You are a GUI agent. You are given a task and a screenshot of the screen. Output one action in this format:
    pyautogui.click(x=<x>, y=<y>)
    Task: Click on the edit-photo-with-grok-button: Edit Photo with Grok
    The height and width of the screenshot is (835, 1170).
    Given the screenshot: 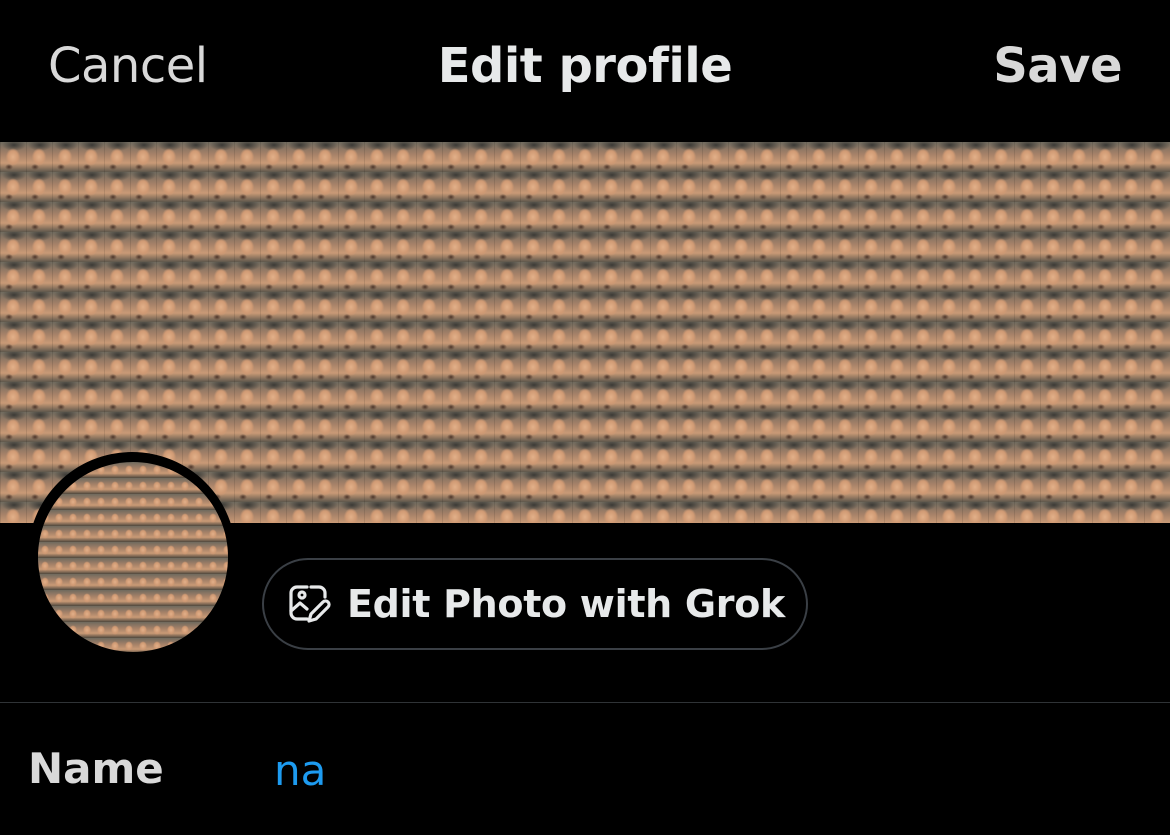 What is the action you would take?
    pyautogui.click(x=535, y=604)
    